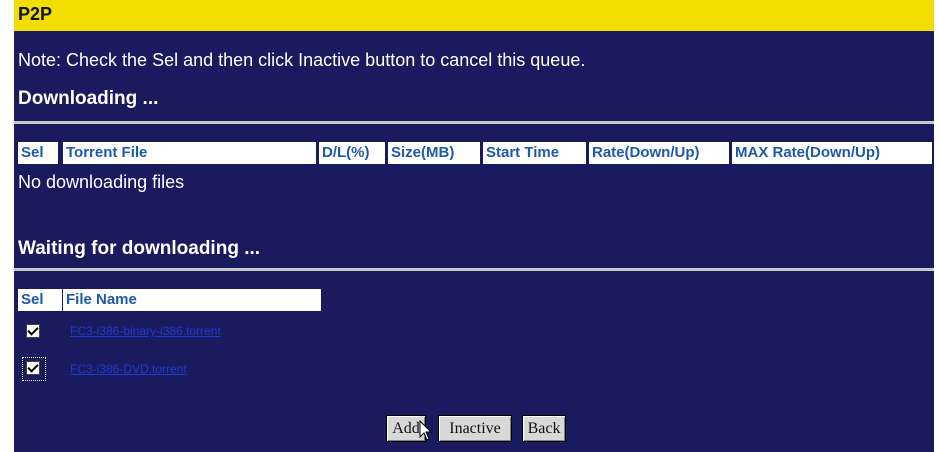  What do you see at coordinates (352, 153) in the screenshot?
I see `col-dl-percent: D/L(%)` at bounding box center [352, 153].